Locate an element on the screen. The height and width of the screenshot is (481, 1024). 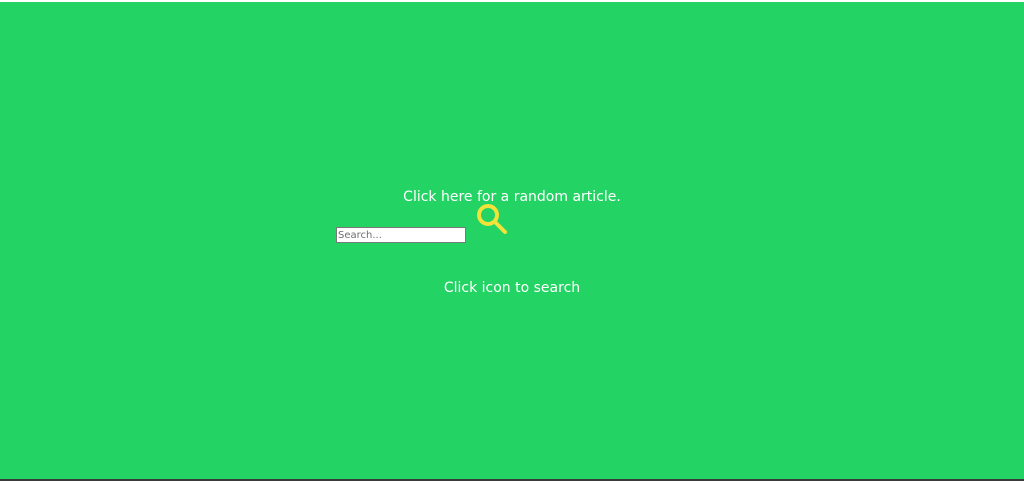
search-hint: Click icon to search is located at coordinates (512, 288).